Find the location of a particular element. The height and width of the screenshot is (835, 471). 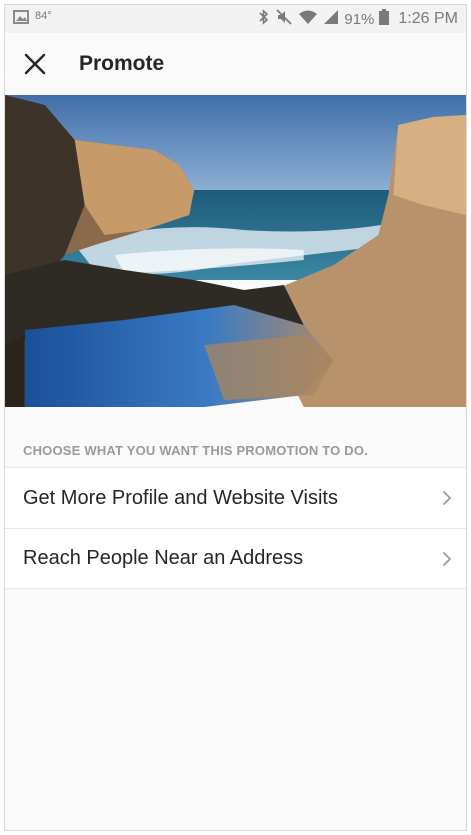

close-button is located at coordinates (35, 64).